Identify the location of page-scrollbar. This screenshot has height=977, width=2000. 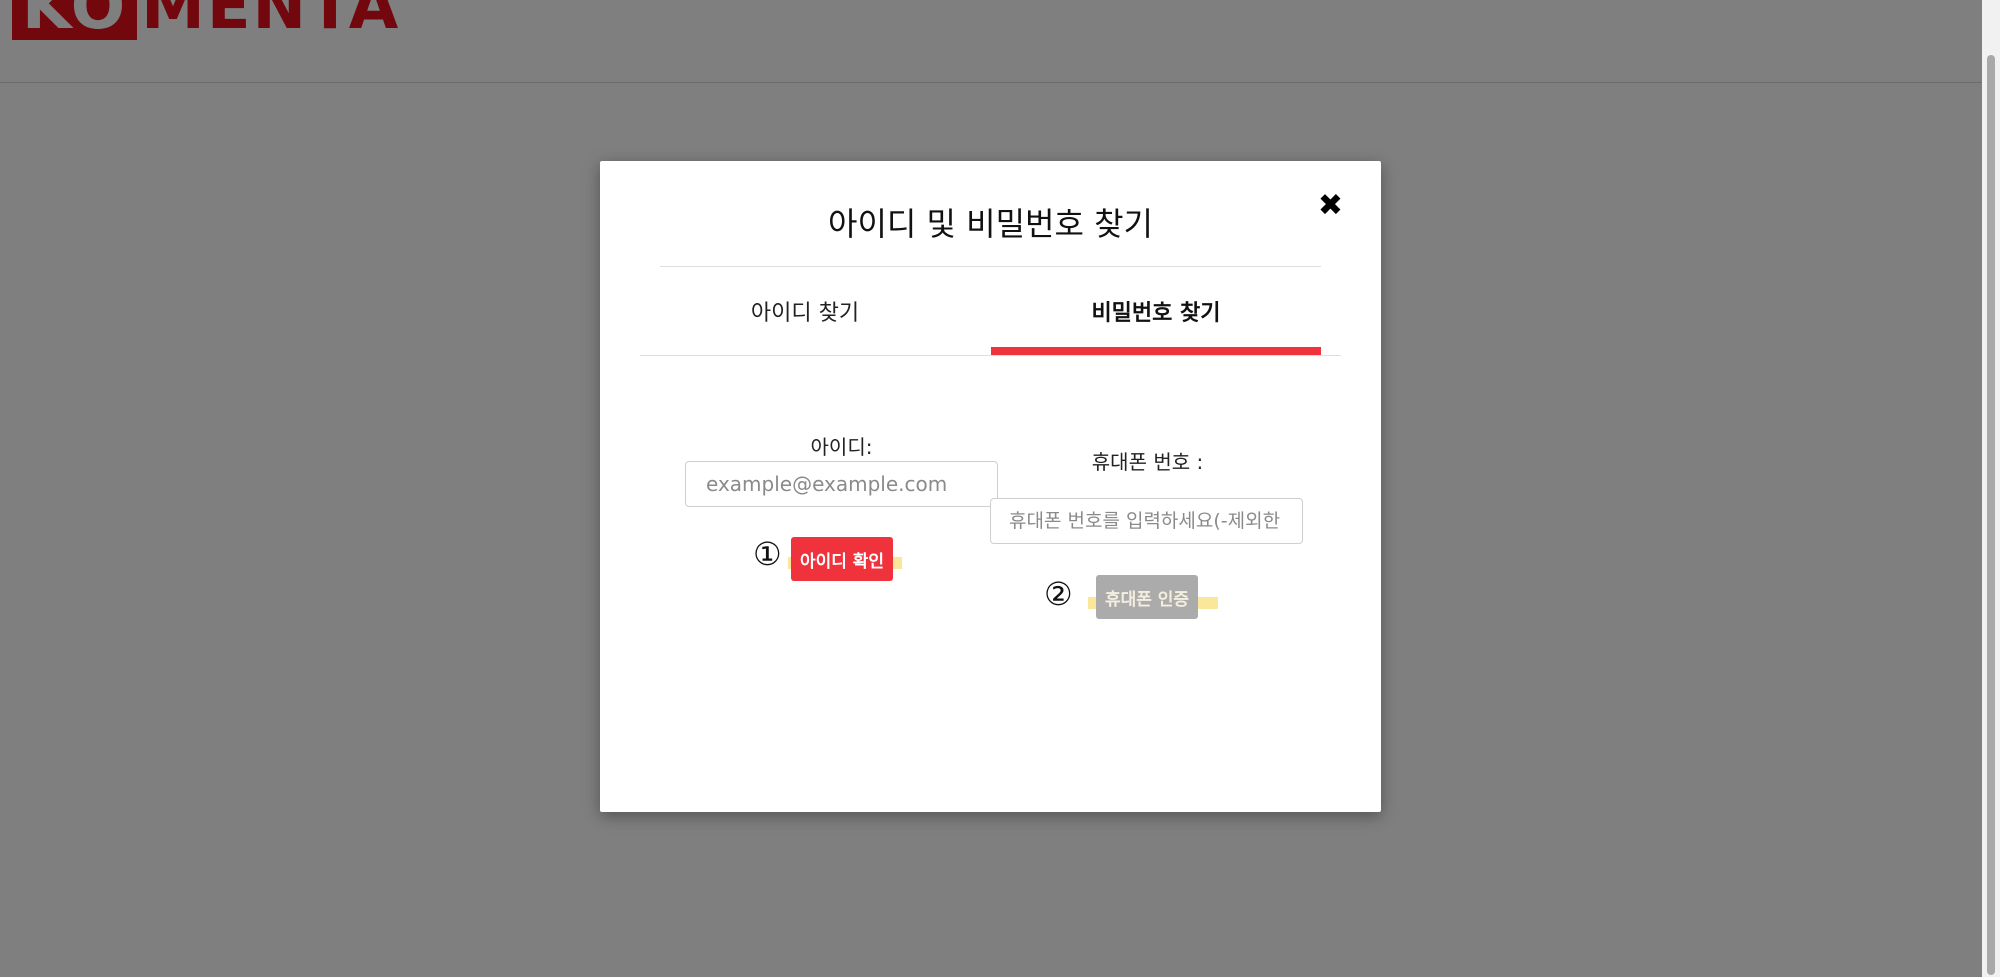
(1991, 488).